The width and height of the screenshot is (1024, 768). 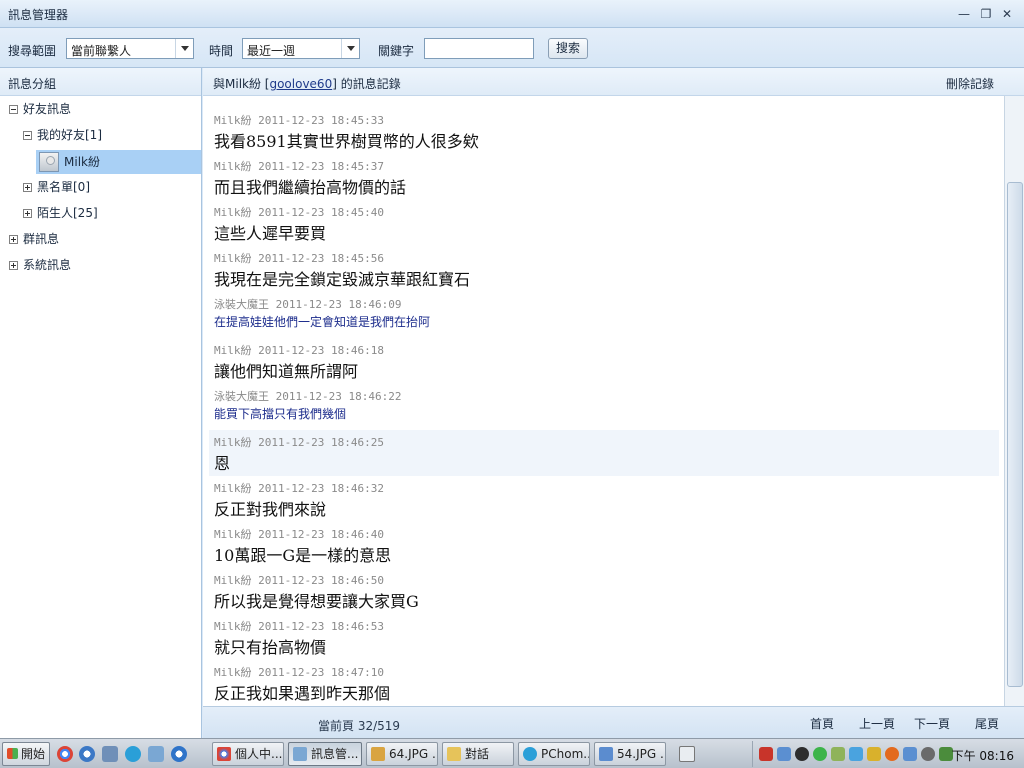 What do you see at coordinates (820, 754) in the screenshot?
I see `tray-shield-icon` at bounding box center [820, 754].